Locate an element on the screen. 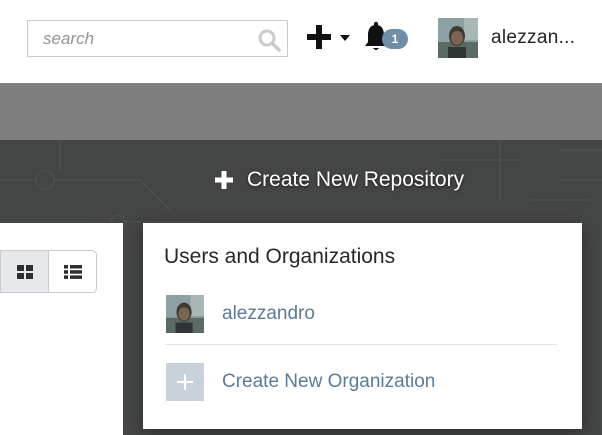 This screenshot has width=602, height=435. create-repository-label: Create New Repository is located at coordinates (356, 179).